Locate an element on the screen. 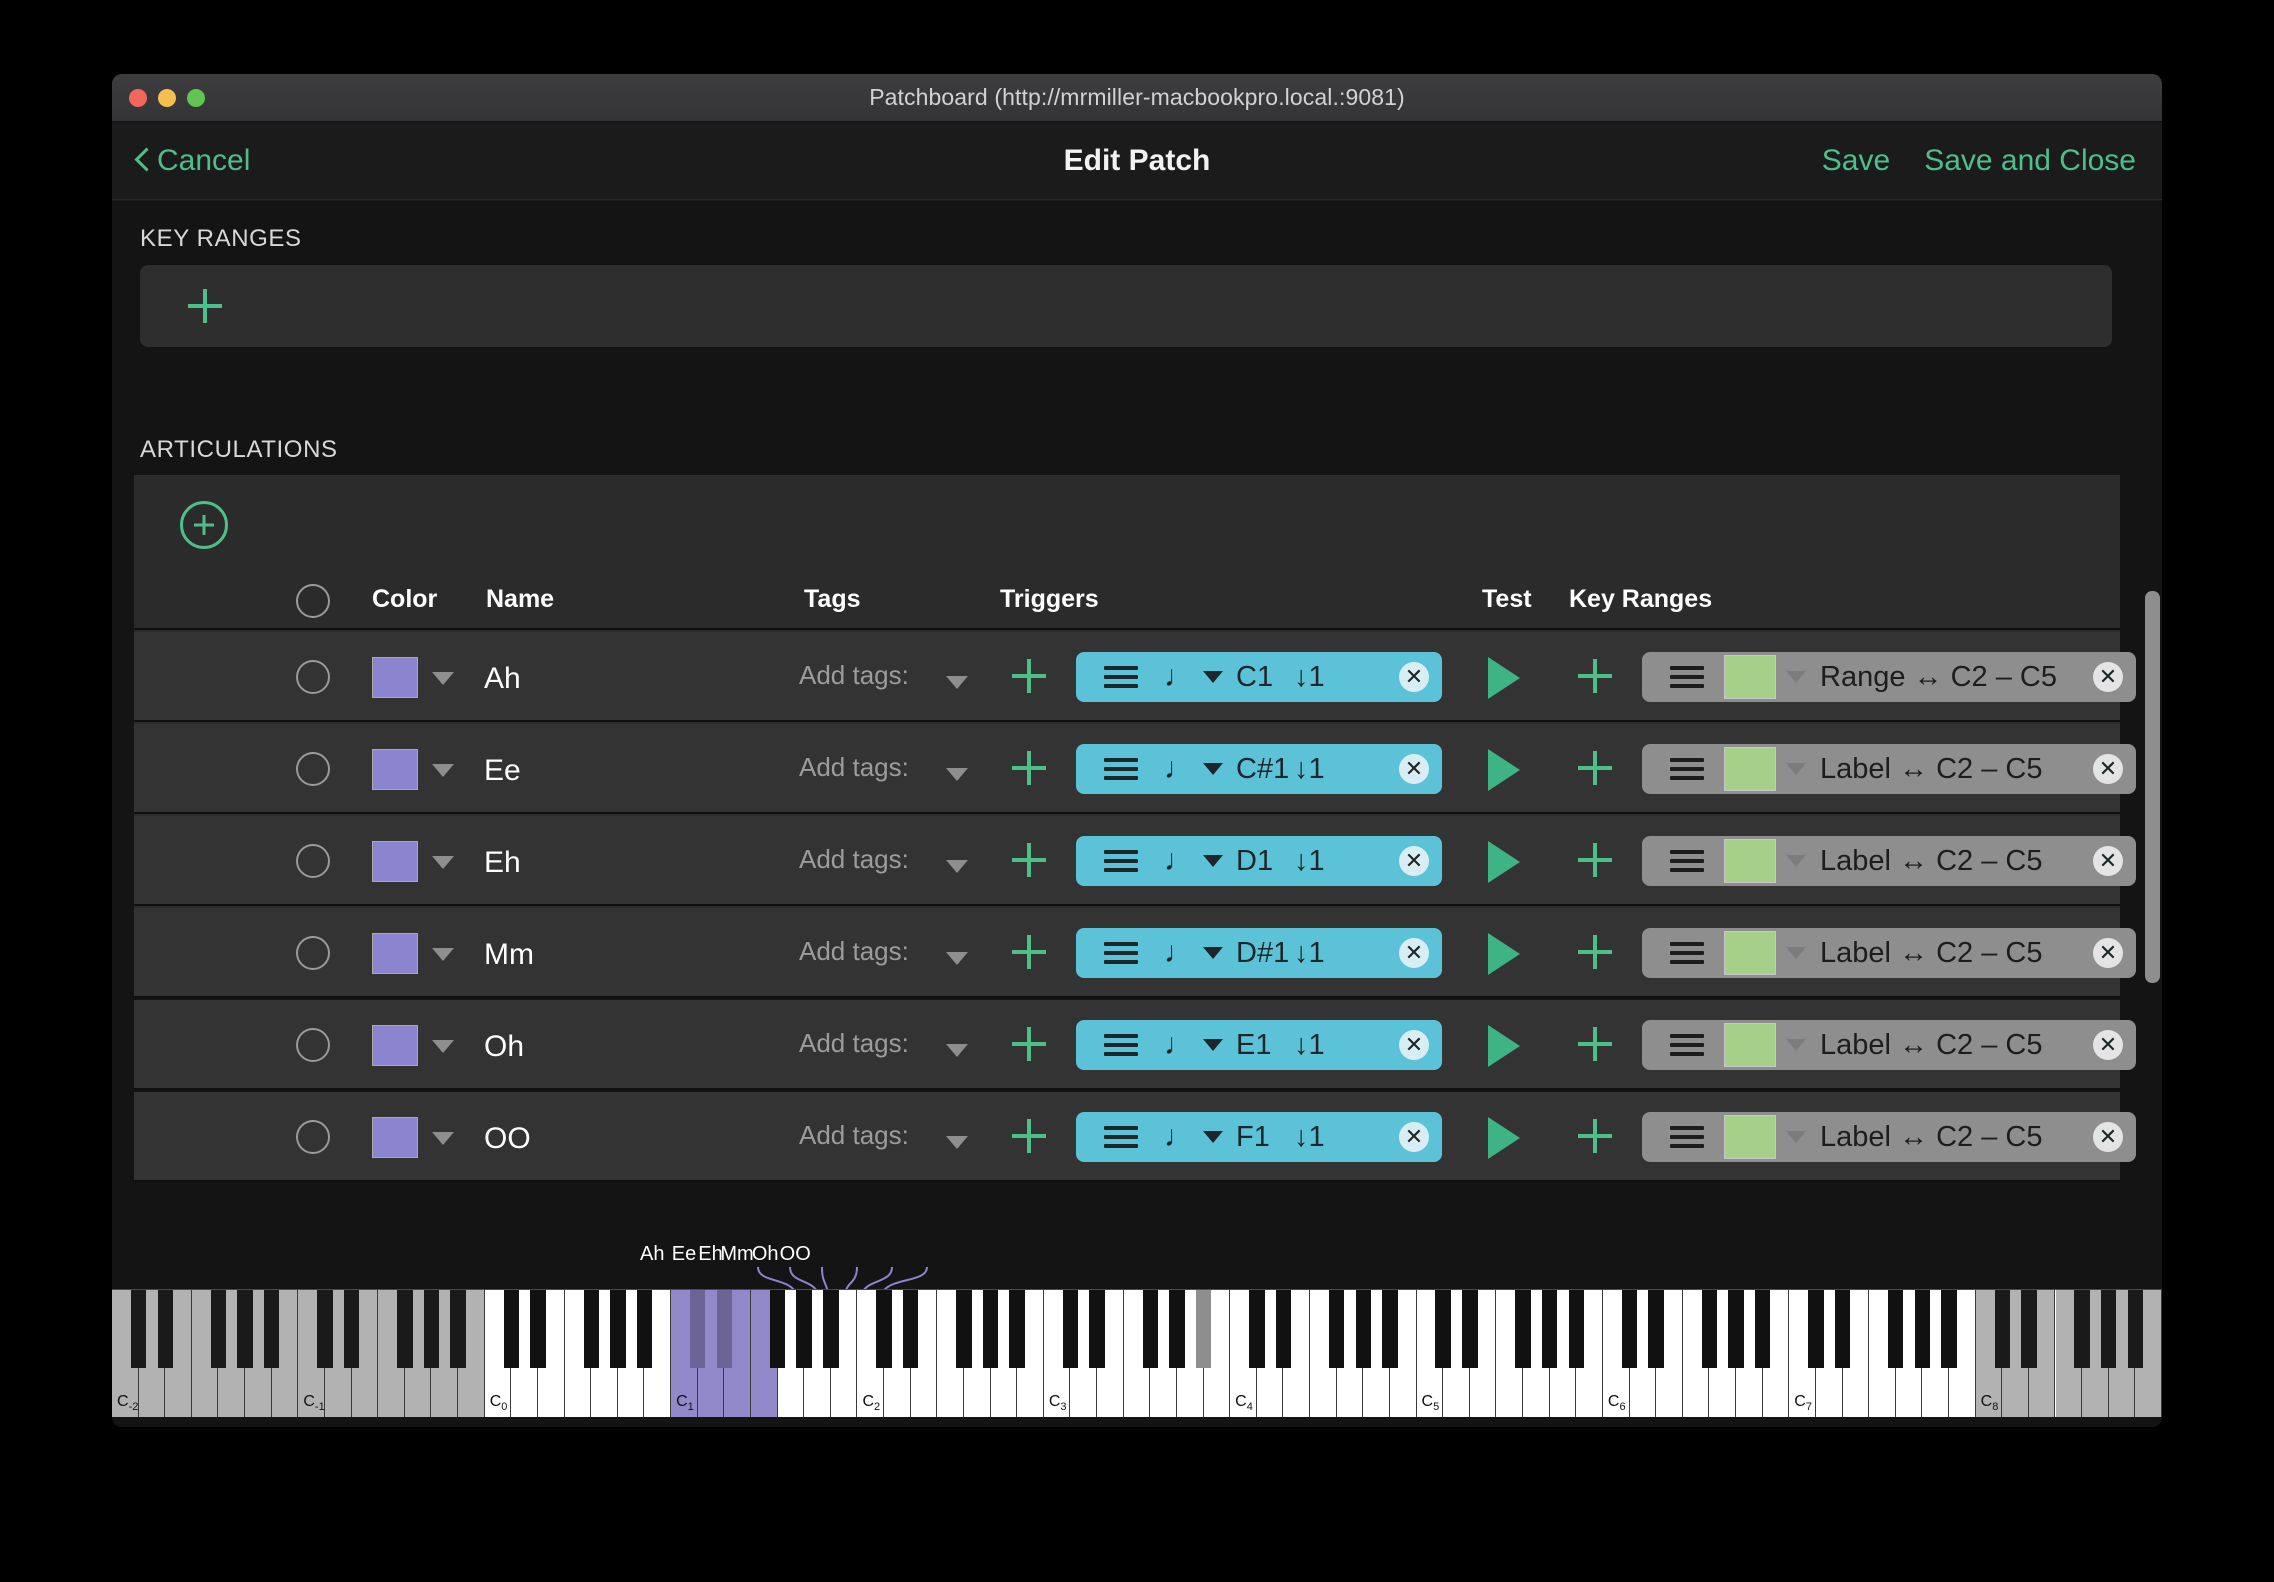  vertical-scrollbar is located at coordinates (2152, 787).